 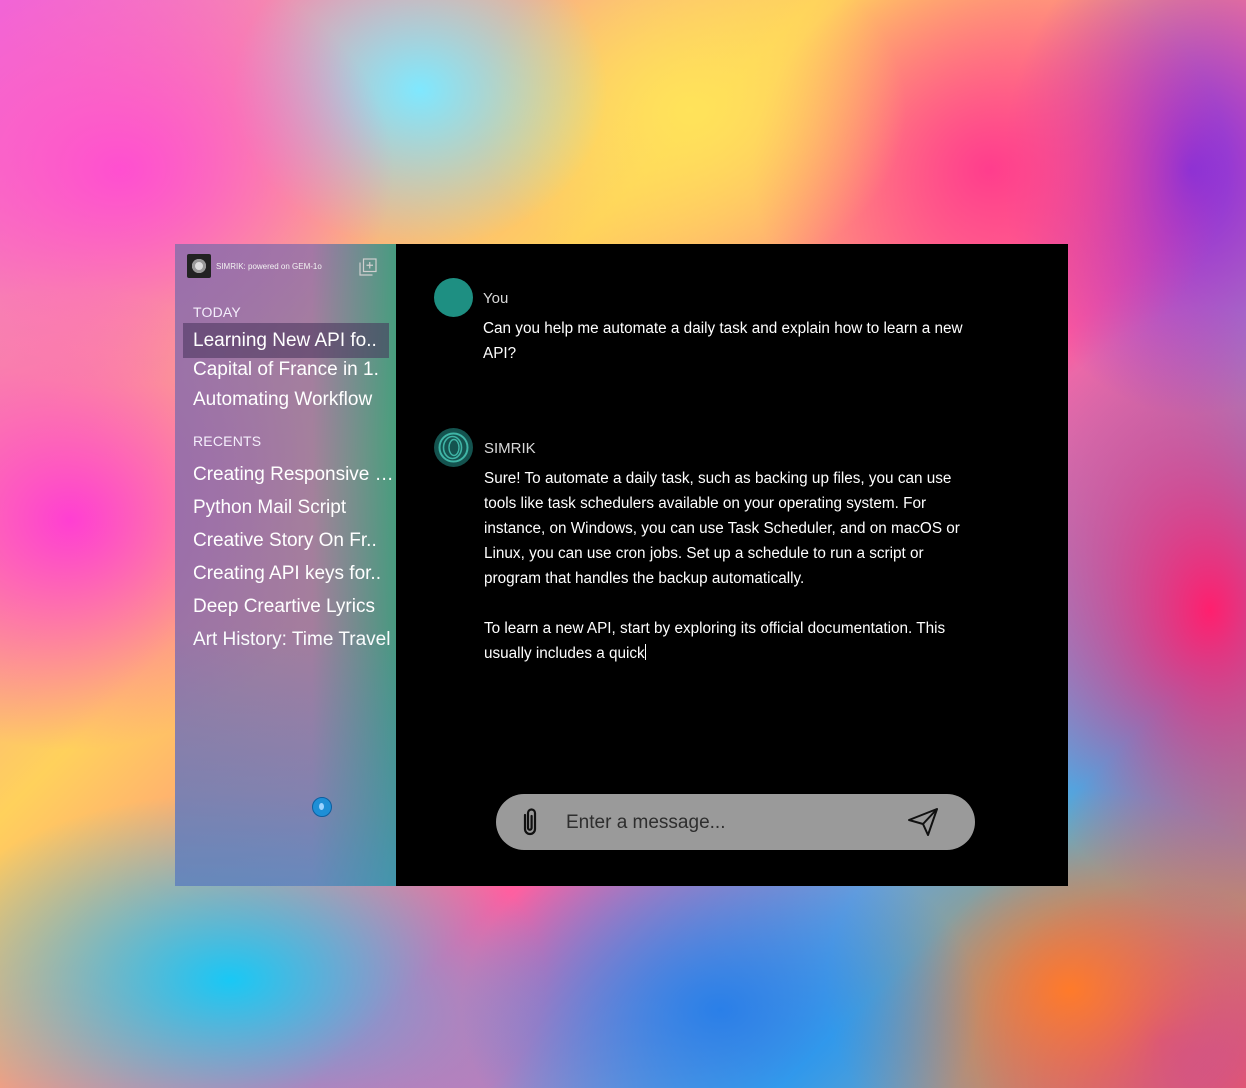 I want to click on today-label: TODAY, so click(x=217, y=312).